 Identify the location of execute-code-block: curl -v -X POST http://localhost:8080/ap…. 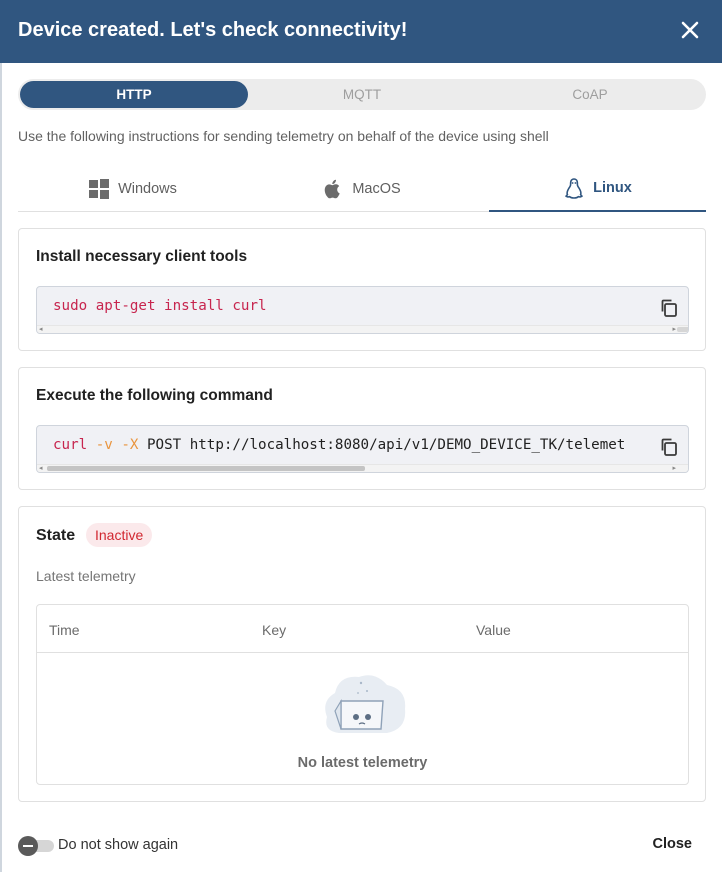
(362, 449).